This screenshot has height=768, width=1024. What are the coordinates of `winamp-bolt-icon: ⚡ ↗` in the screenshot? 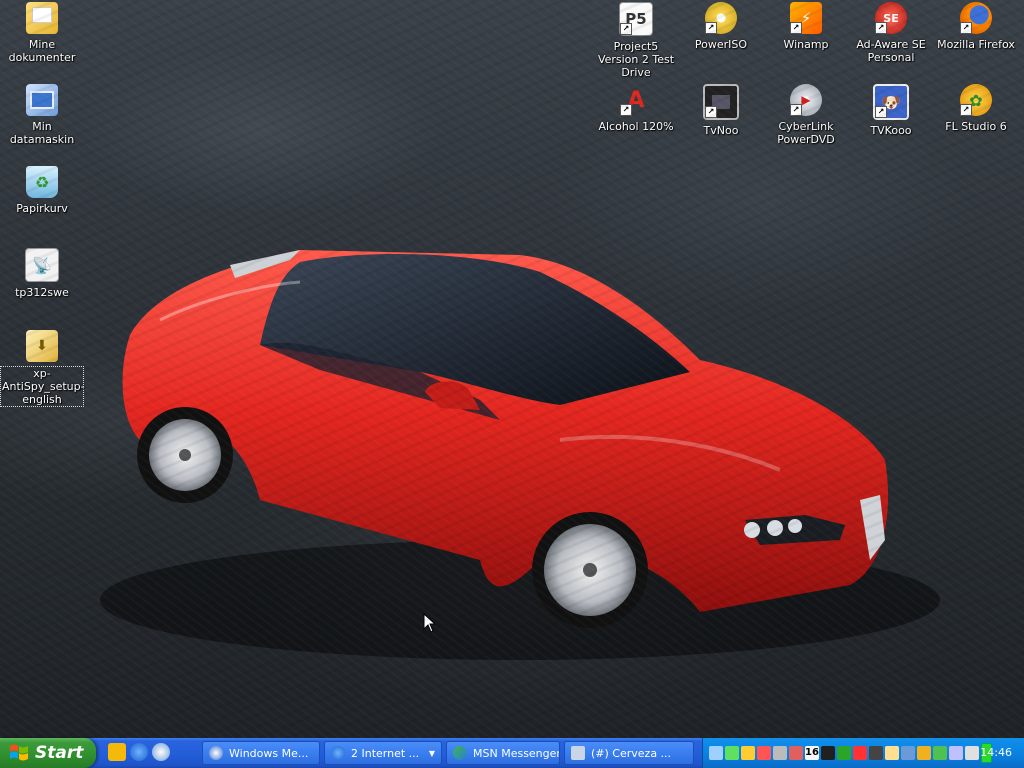 It's located at (806, 18).